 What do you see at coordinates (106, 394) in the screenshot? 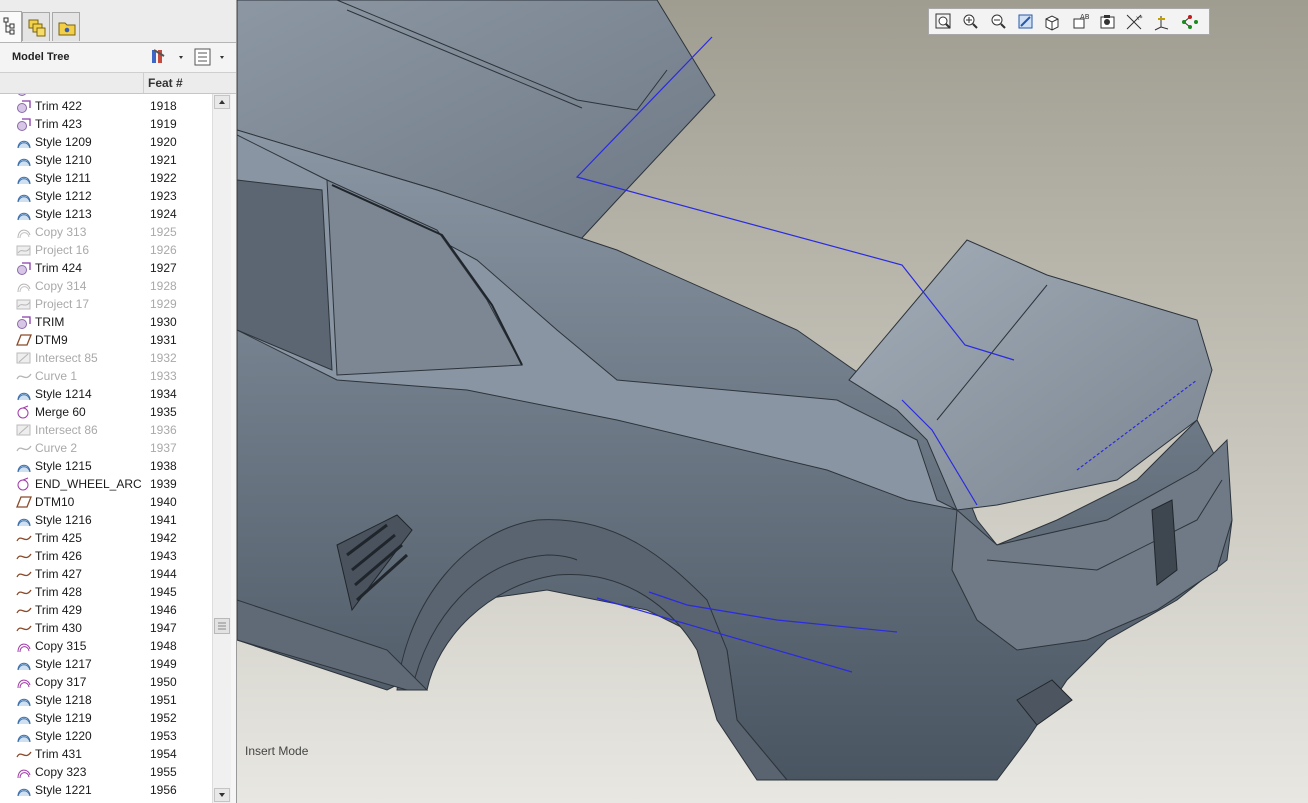
I see `tree-row: Style 1214 1934` at bounding box center [106, 394].